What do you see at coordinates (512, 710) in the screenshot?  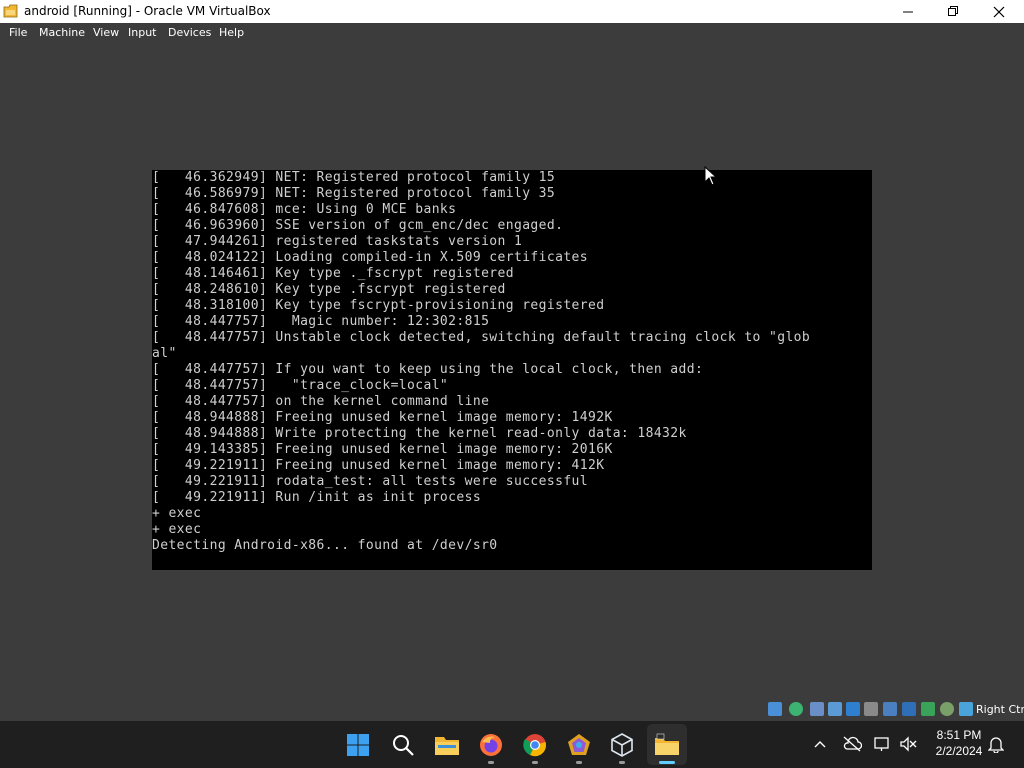 I see `vm-status-bar: Right Ctrl` at bounding box center [512, 710].